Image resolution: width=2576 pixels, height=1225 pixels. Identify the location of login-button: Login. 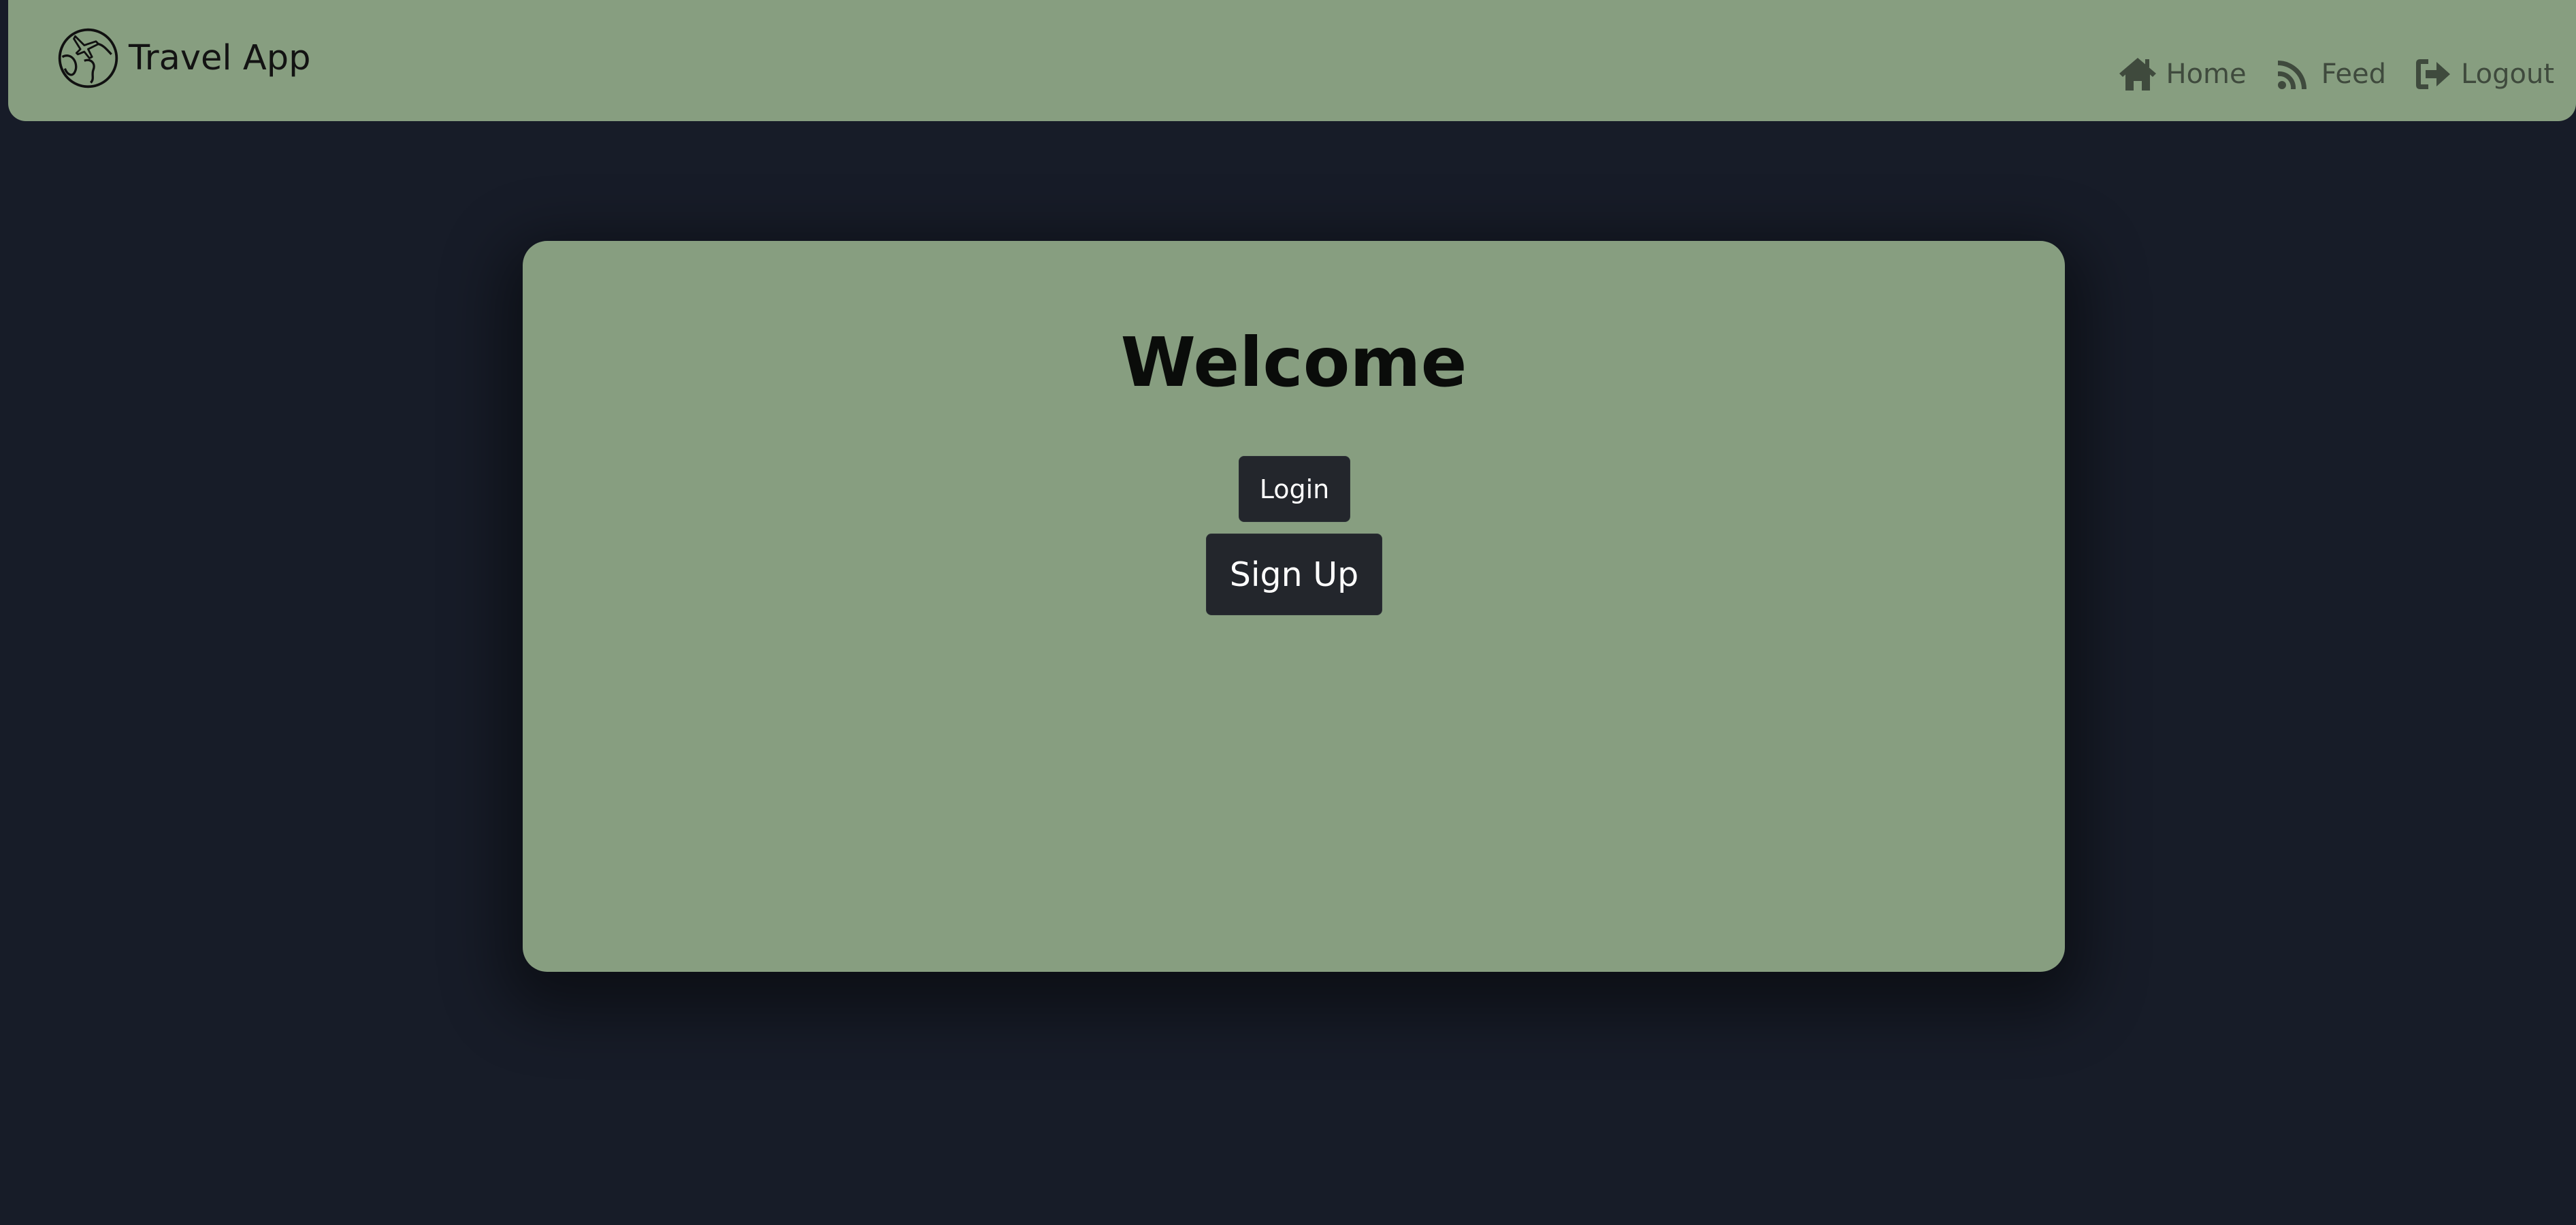
(1294, 489).